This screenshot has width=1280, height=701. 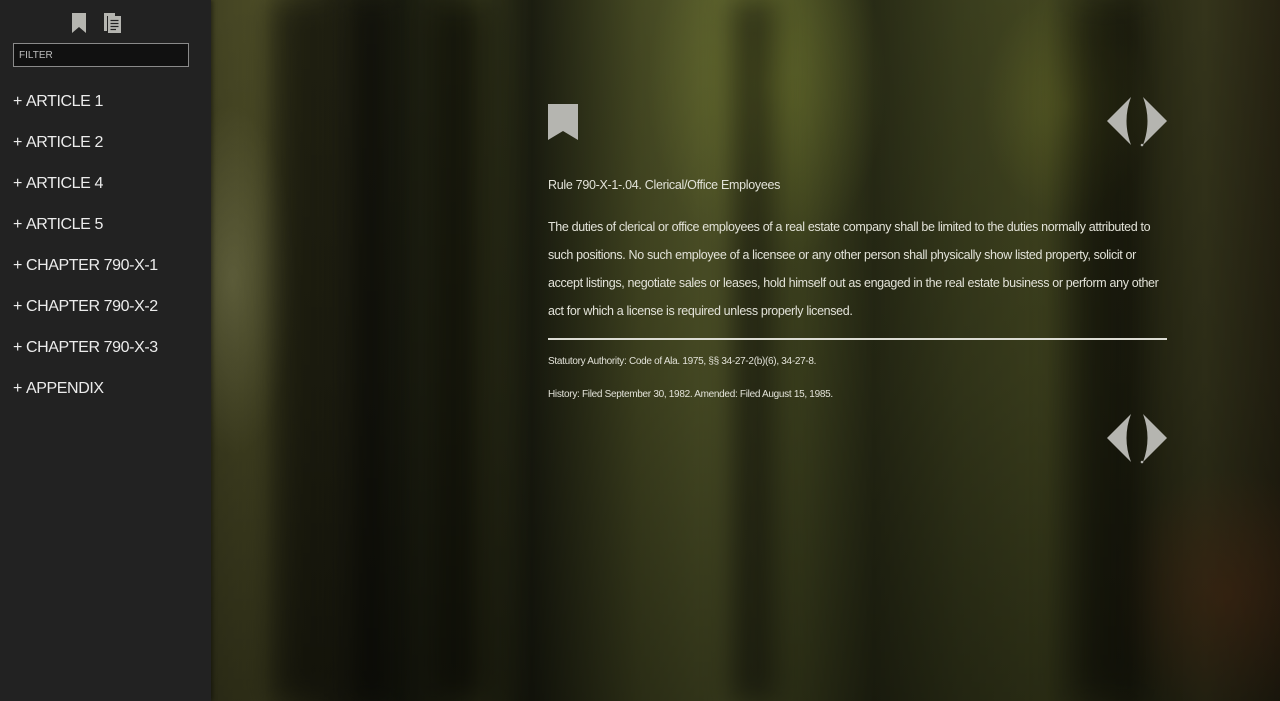 I want to click on sidebar-item-article-5: + ARTICLE 5, so click(x=85, y=234).